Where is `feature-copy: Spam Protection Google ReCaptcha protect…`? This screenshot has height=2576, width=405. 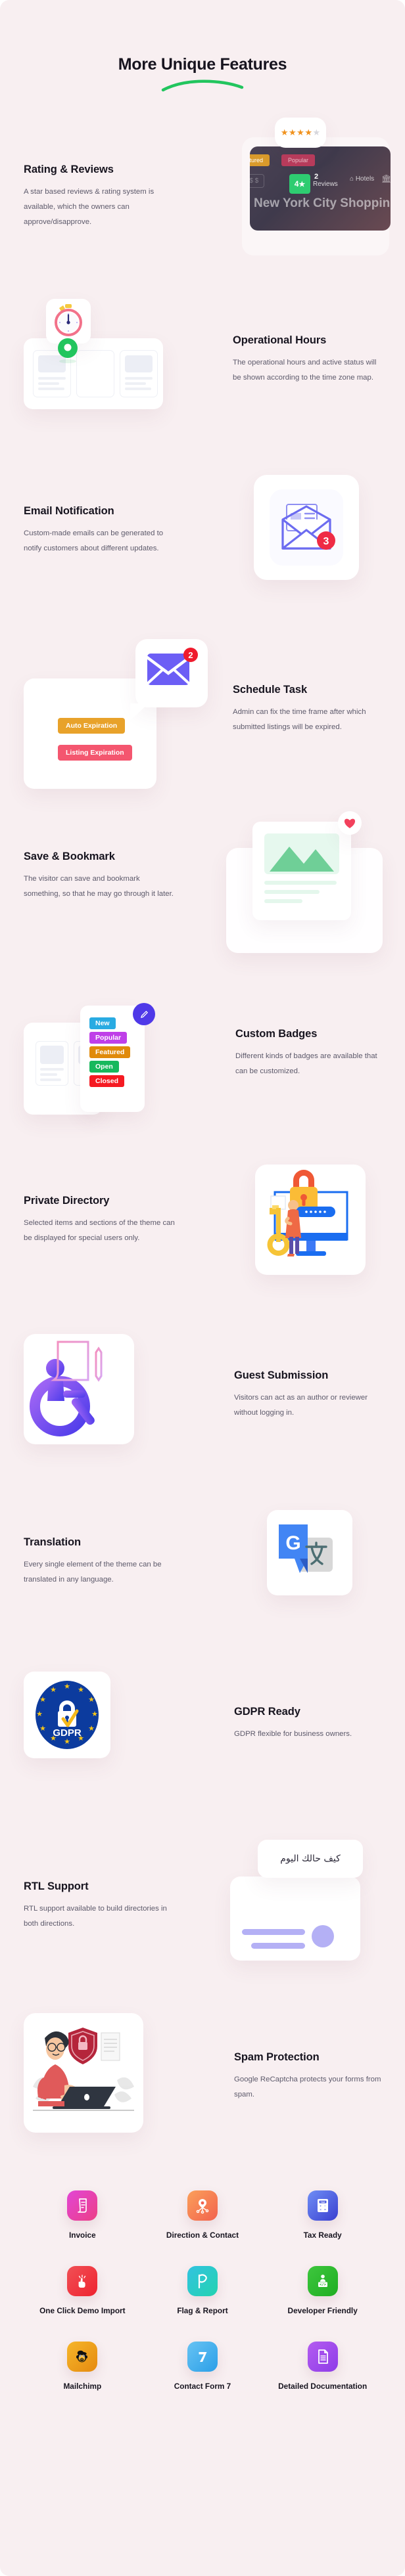 feature-copy: Spam Protection Google ReCaptcha protect… is located at coordinates (310, 2076).